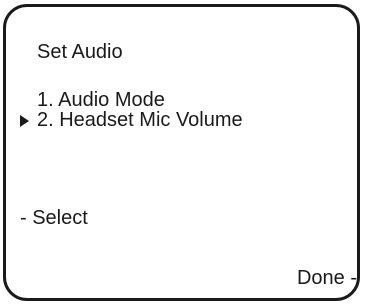  I want to click on select-softkey: - Select, so click(54, 218).